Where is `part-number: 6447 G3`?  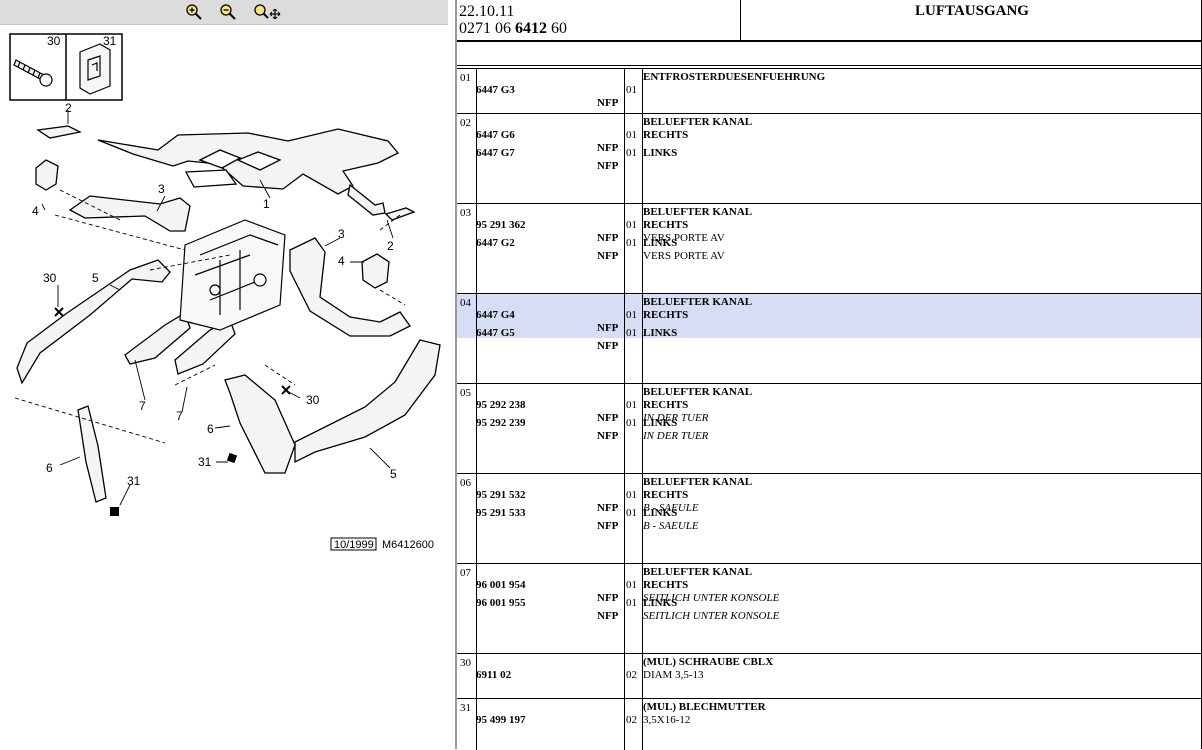 part-number: 6447 G3 is located at coordinates (495, 90).